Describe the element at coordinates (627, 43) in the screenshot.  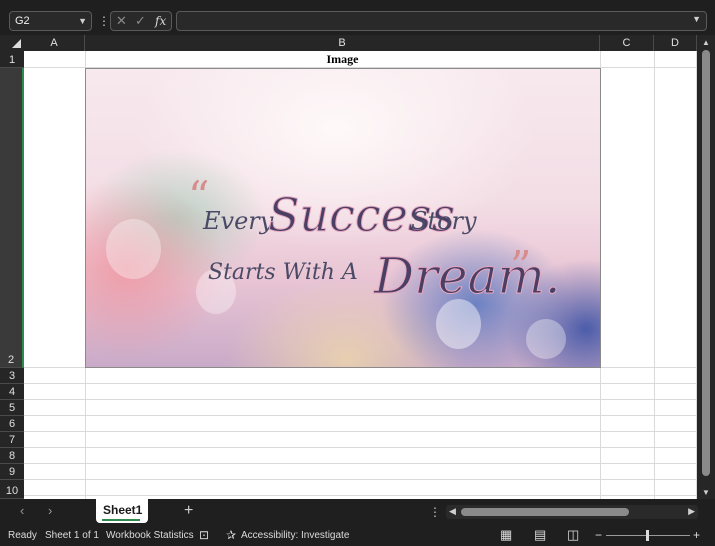
I see `column-header-c: C` at that location.